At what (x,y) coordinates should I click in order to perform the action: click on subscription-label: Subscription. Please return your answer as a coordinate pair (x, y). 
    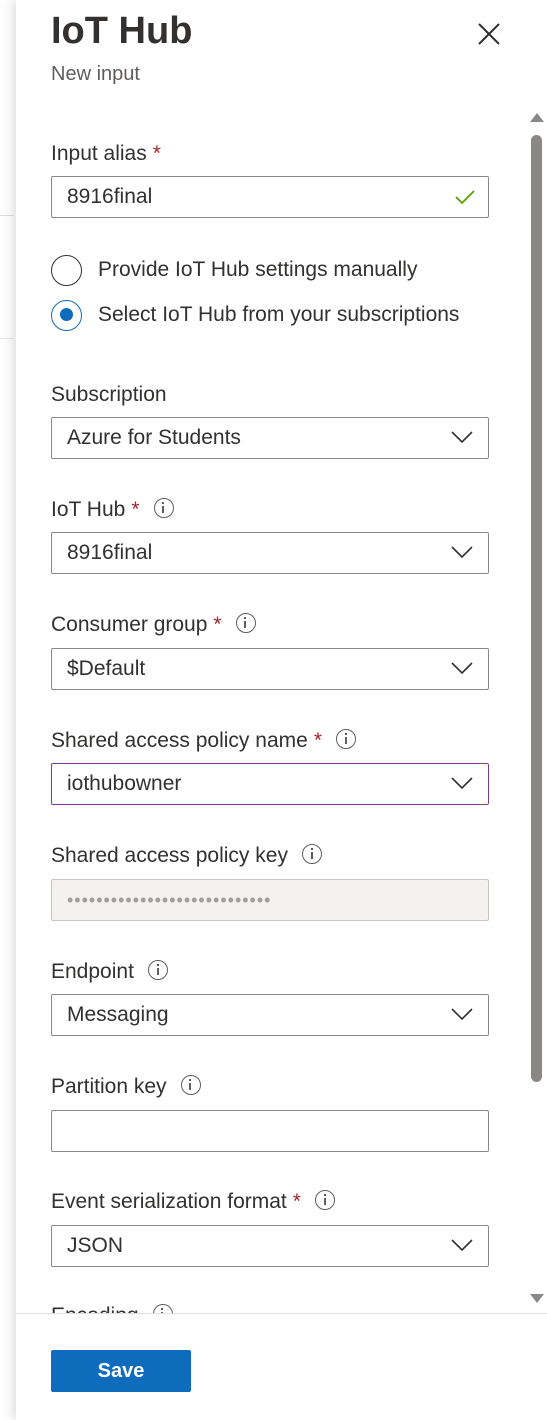
    Looking at the image, I should click on (109, 395).